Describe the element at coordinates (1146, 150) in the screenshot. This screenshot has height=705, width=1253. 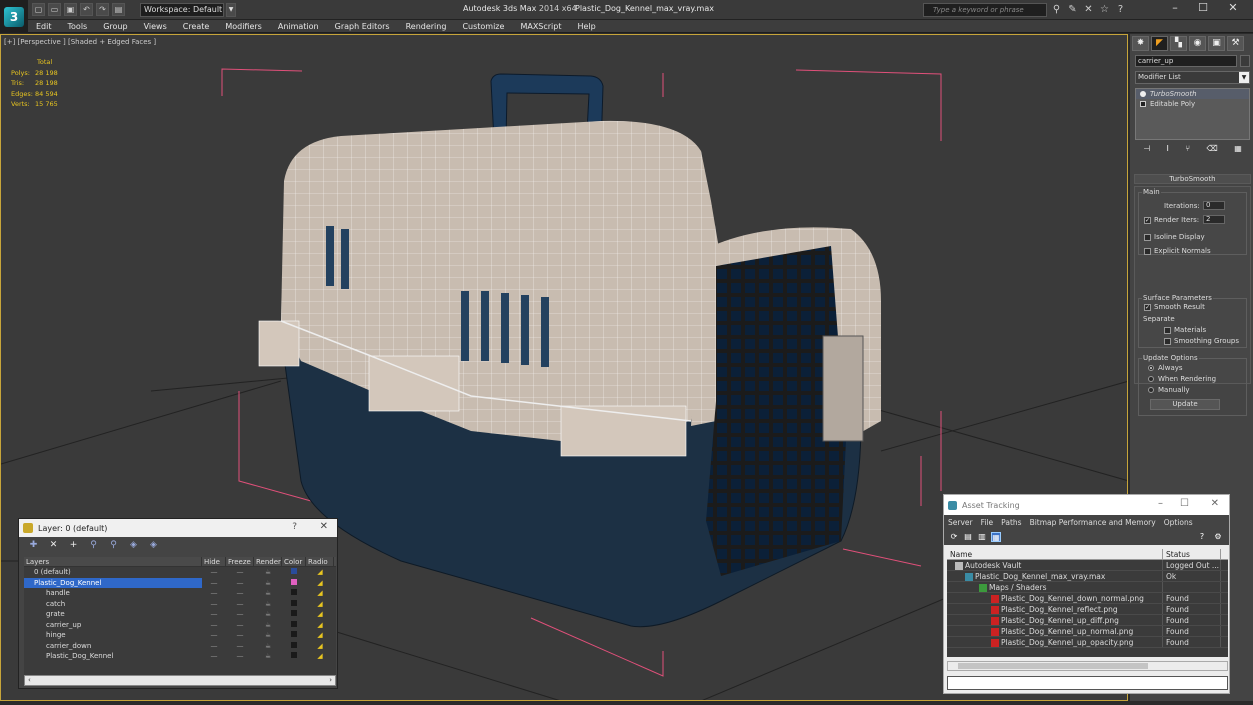
I see `pin-stack-icon: ⊣` at that location.